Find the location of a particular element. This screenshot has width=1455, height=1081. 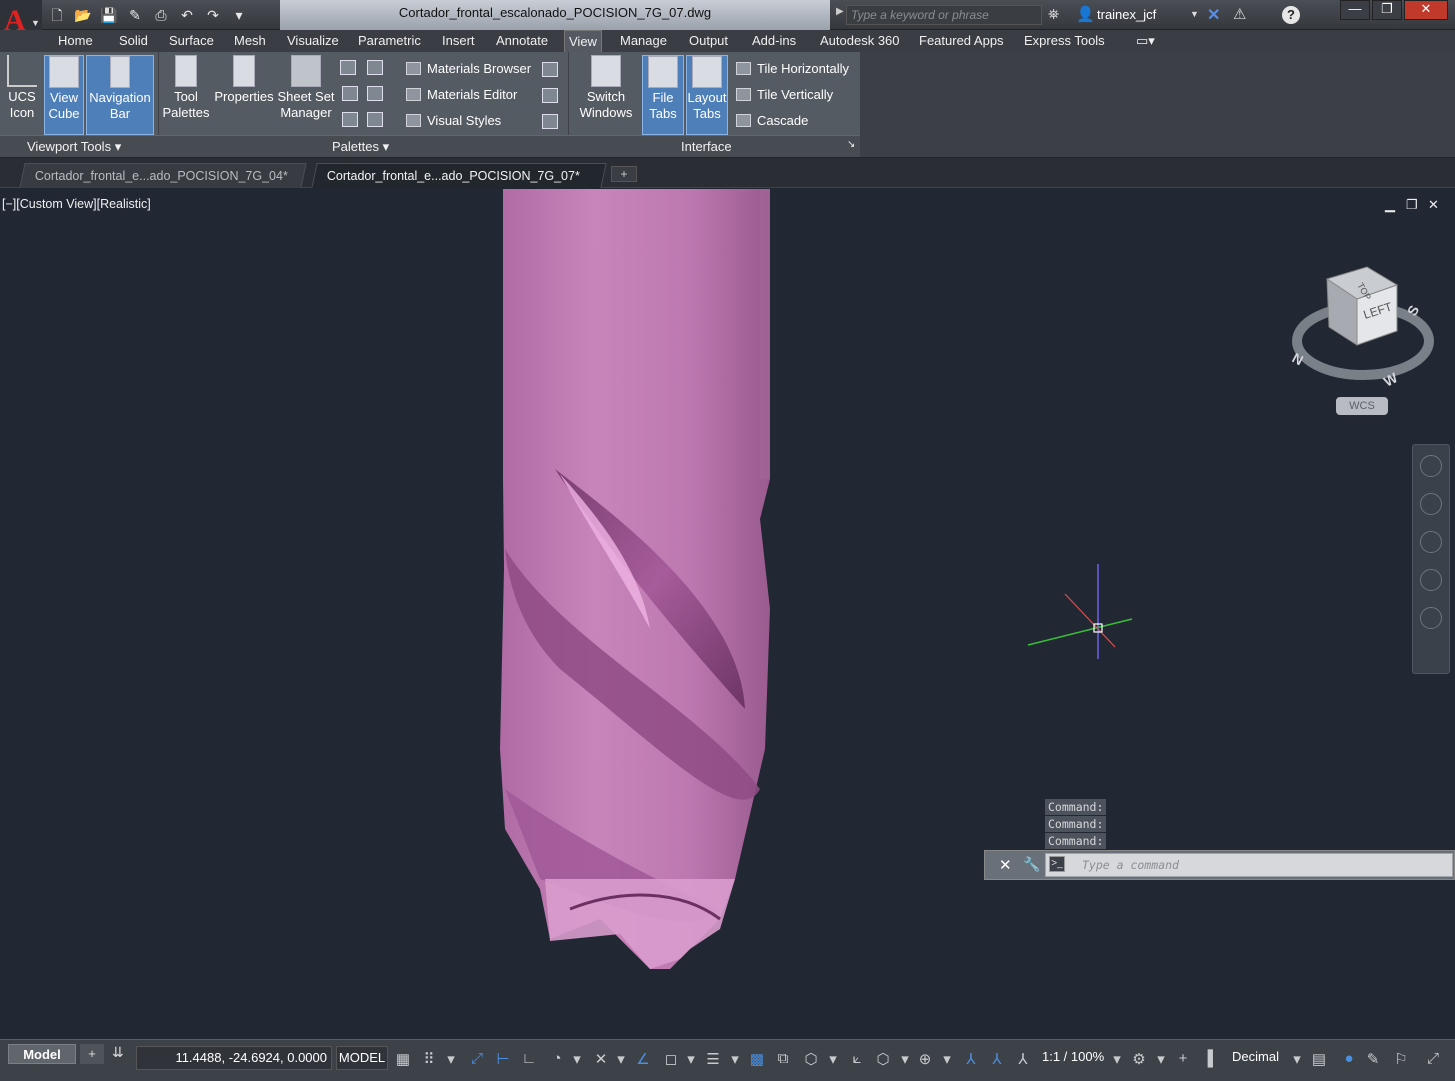

clean-screen-icon: ⤢ is located at coordinates (1433, 1058).